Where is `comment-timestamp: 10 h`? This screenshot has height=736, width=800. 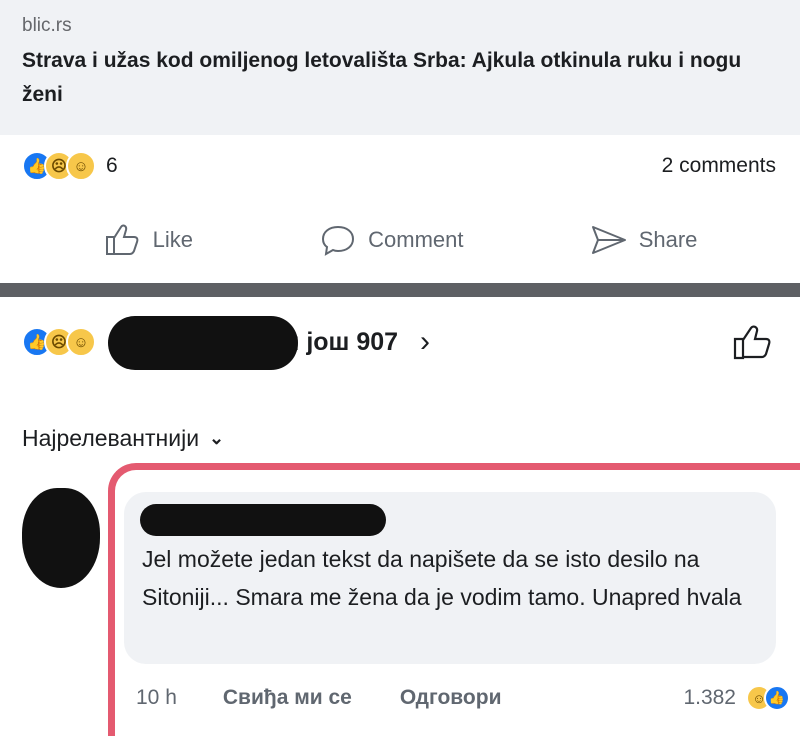
comment-timestamp: 10 h is located at coordinates (156, 698).